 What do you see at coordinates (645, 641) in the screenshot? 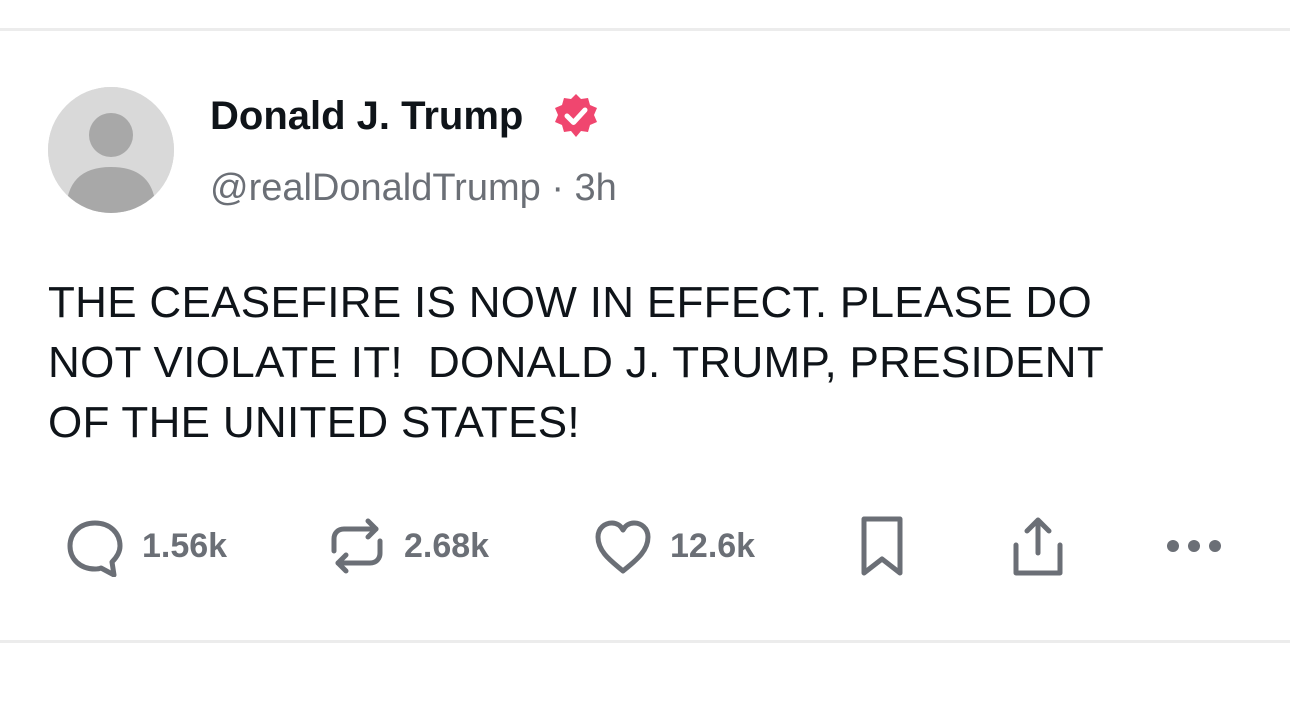
I see `bottom-divider` at bounding box center [645, 641].